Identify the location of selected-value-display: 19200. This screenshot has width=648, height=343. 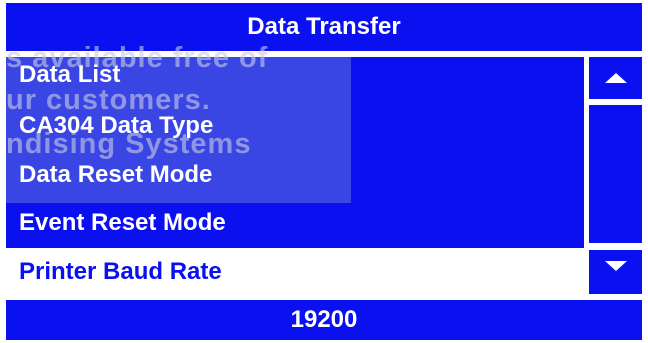
(324, 320).